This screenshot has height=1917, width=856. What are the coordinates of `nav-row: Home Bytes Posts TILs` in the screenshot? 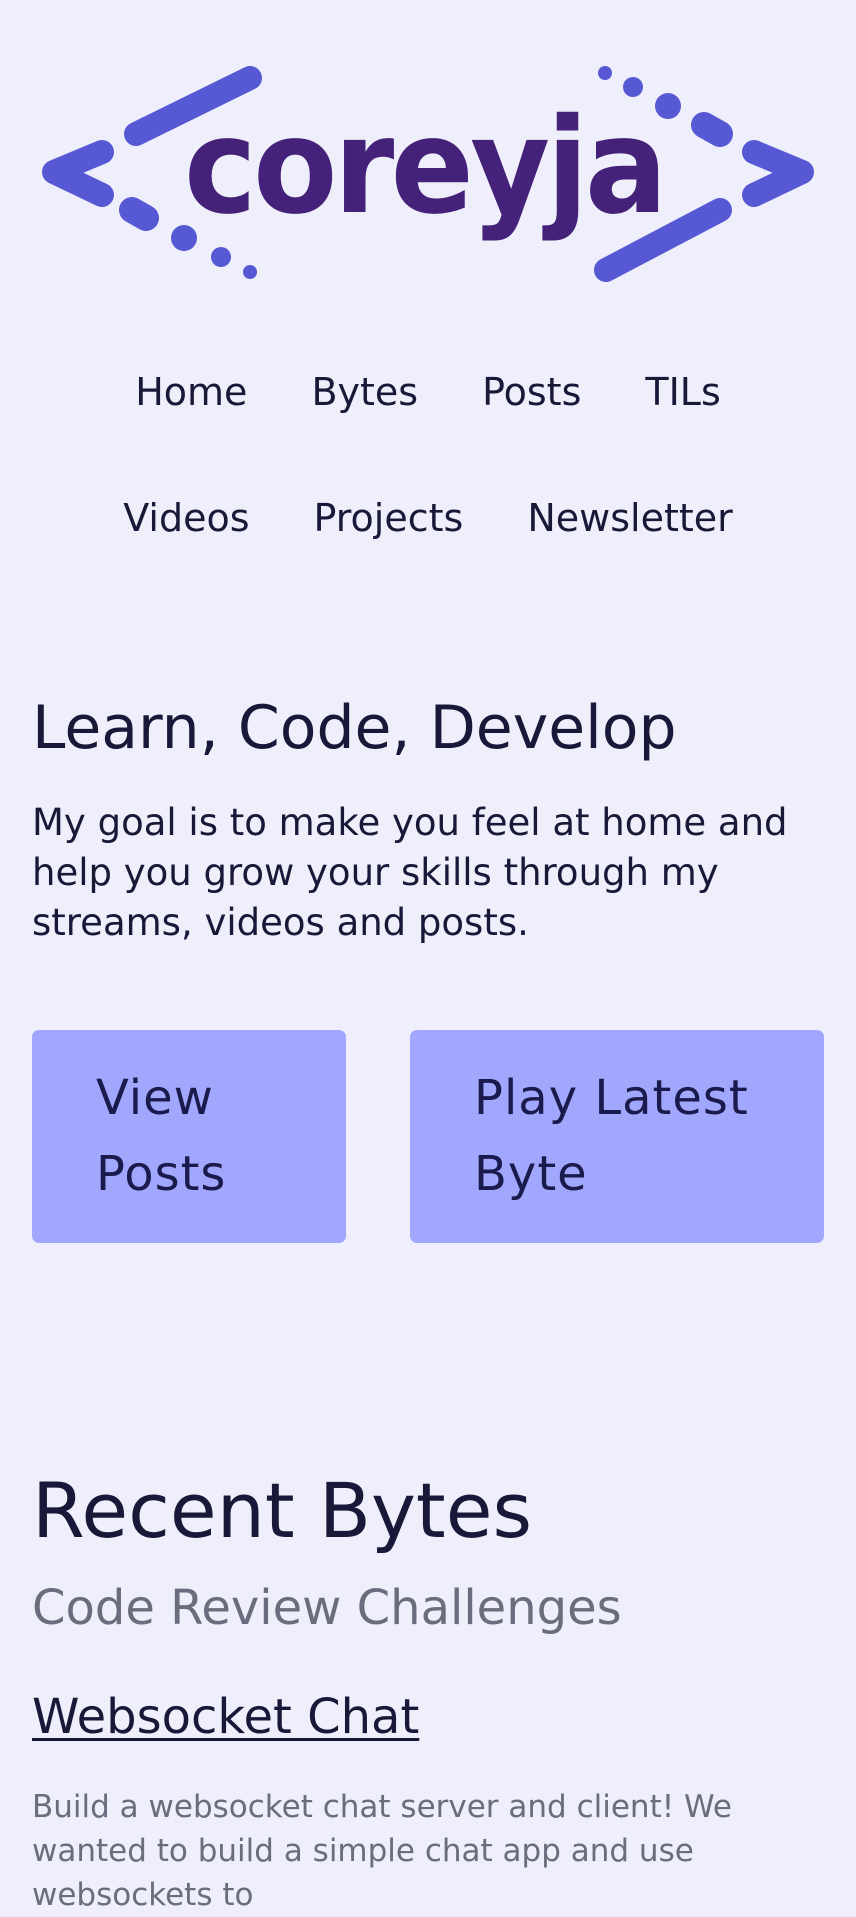 It's located at (428, 392).